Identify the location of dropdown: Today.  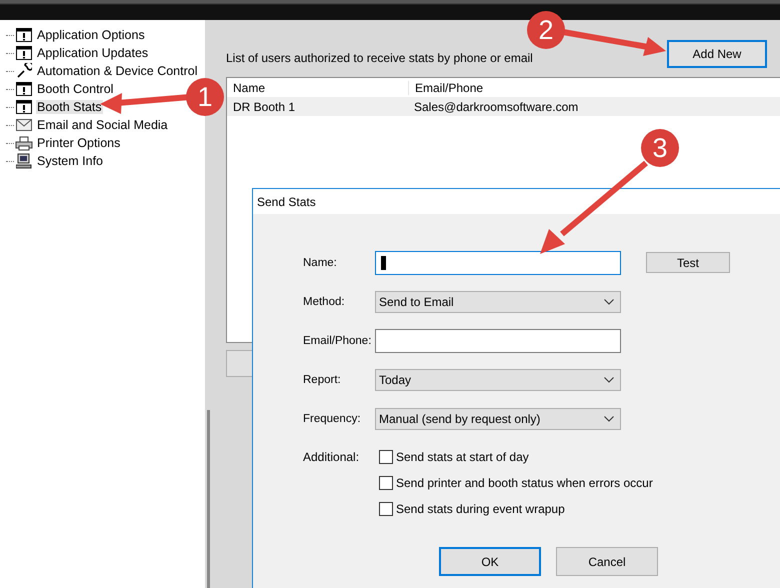
(498, 379).